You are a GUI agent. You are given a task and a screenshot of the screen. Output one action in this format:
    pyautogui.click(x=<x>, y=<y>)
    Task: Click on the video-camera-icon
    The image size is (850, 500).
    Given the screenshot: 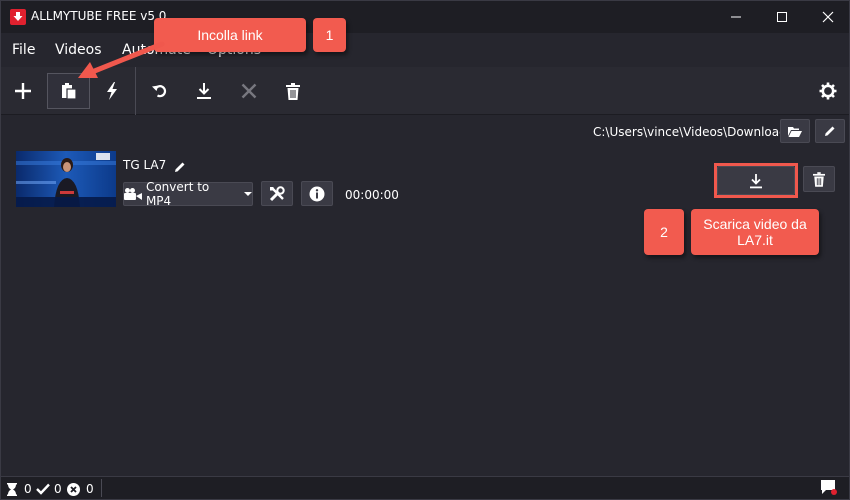 What is the action you would take?
    pyautogui.click(x=133, y=194)
    